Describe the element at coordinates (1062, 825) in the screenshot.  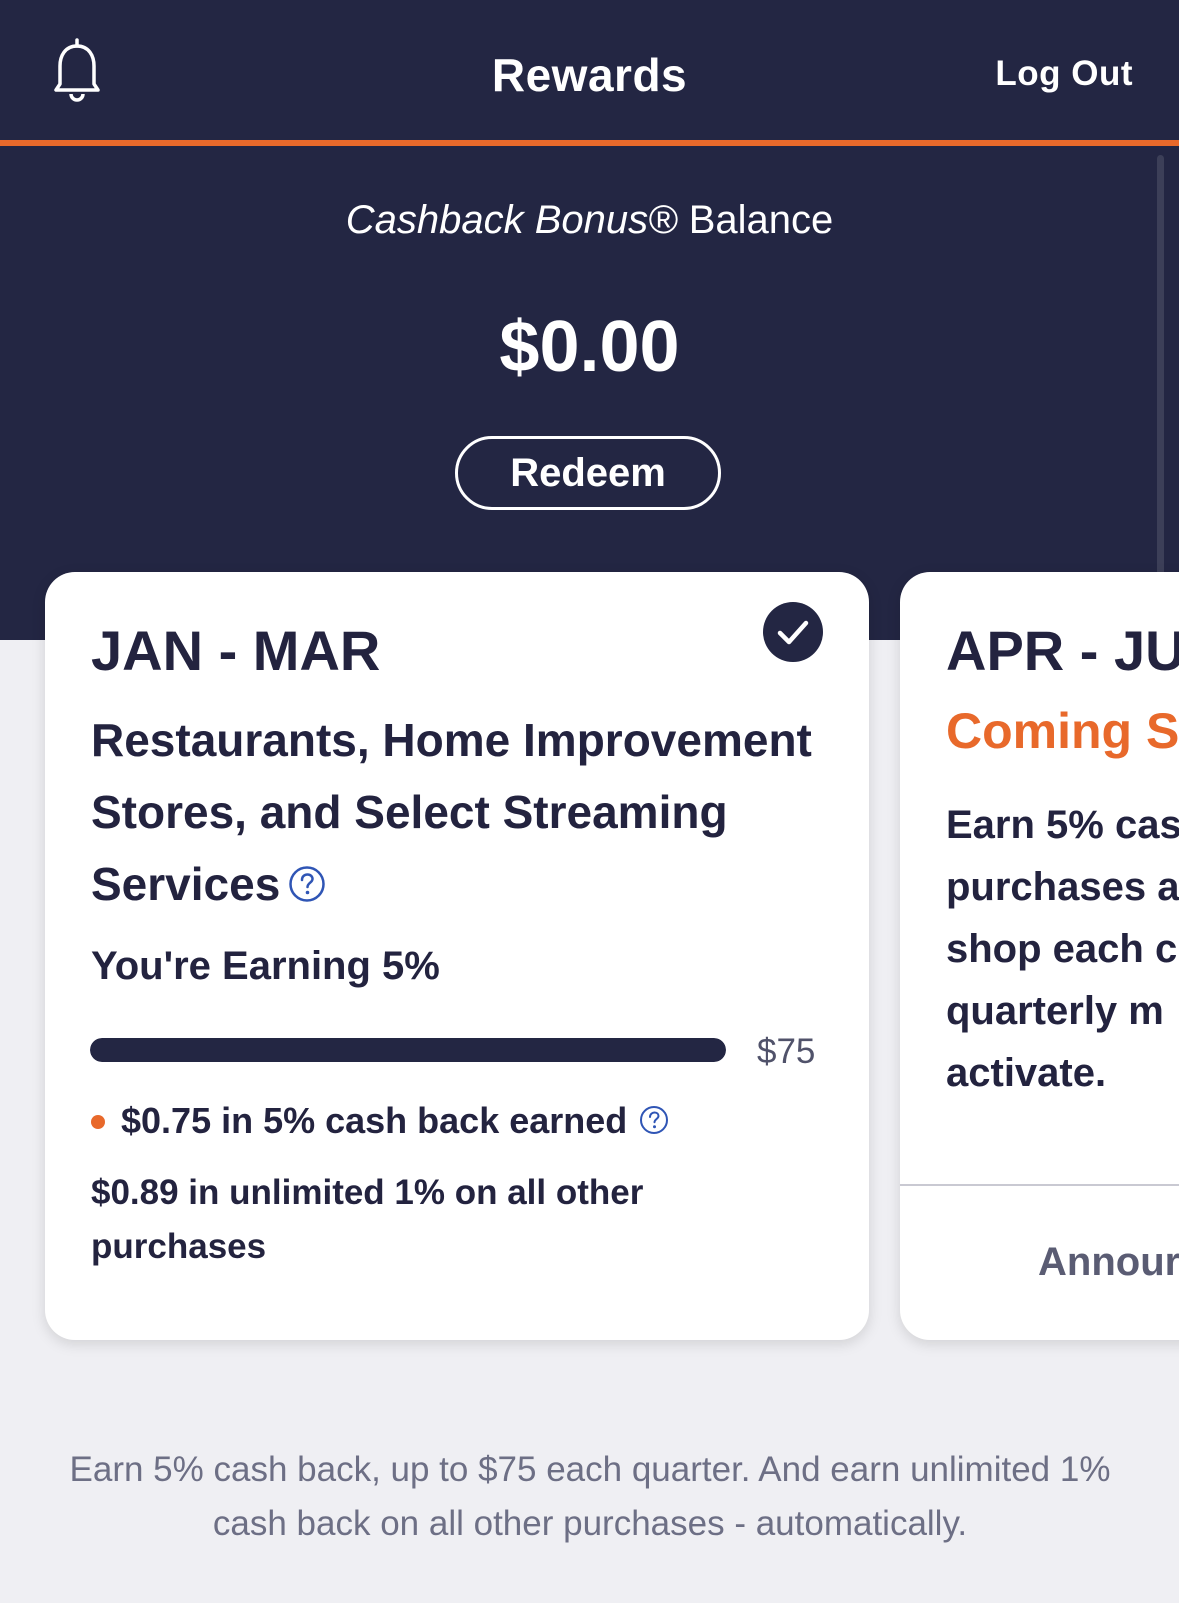
I see `description-line: Earn 5% cas` at that location.